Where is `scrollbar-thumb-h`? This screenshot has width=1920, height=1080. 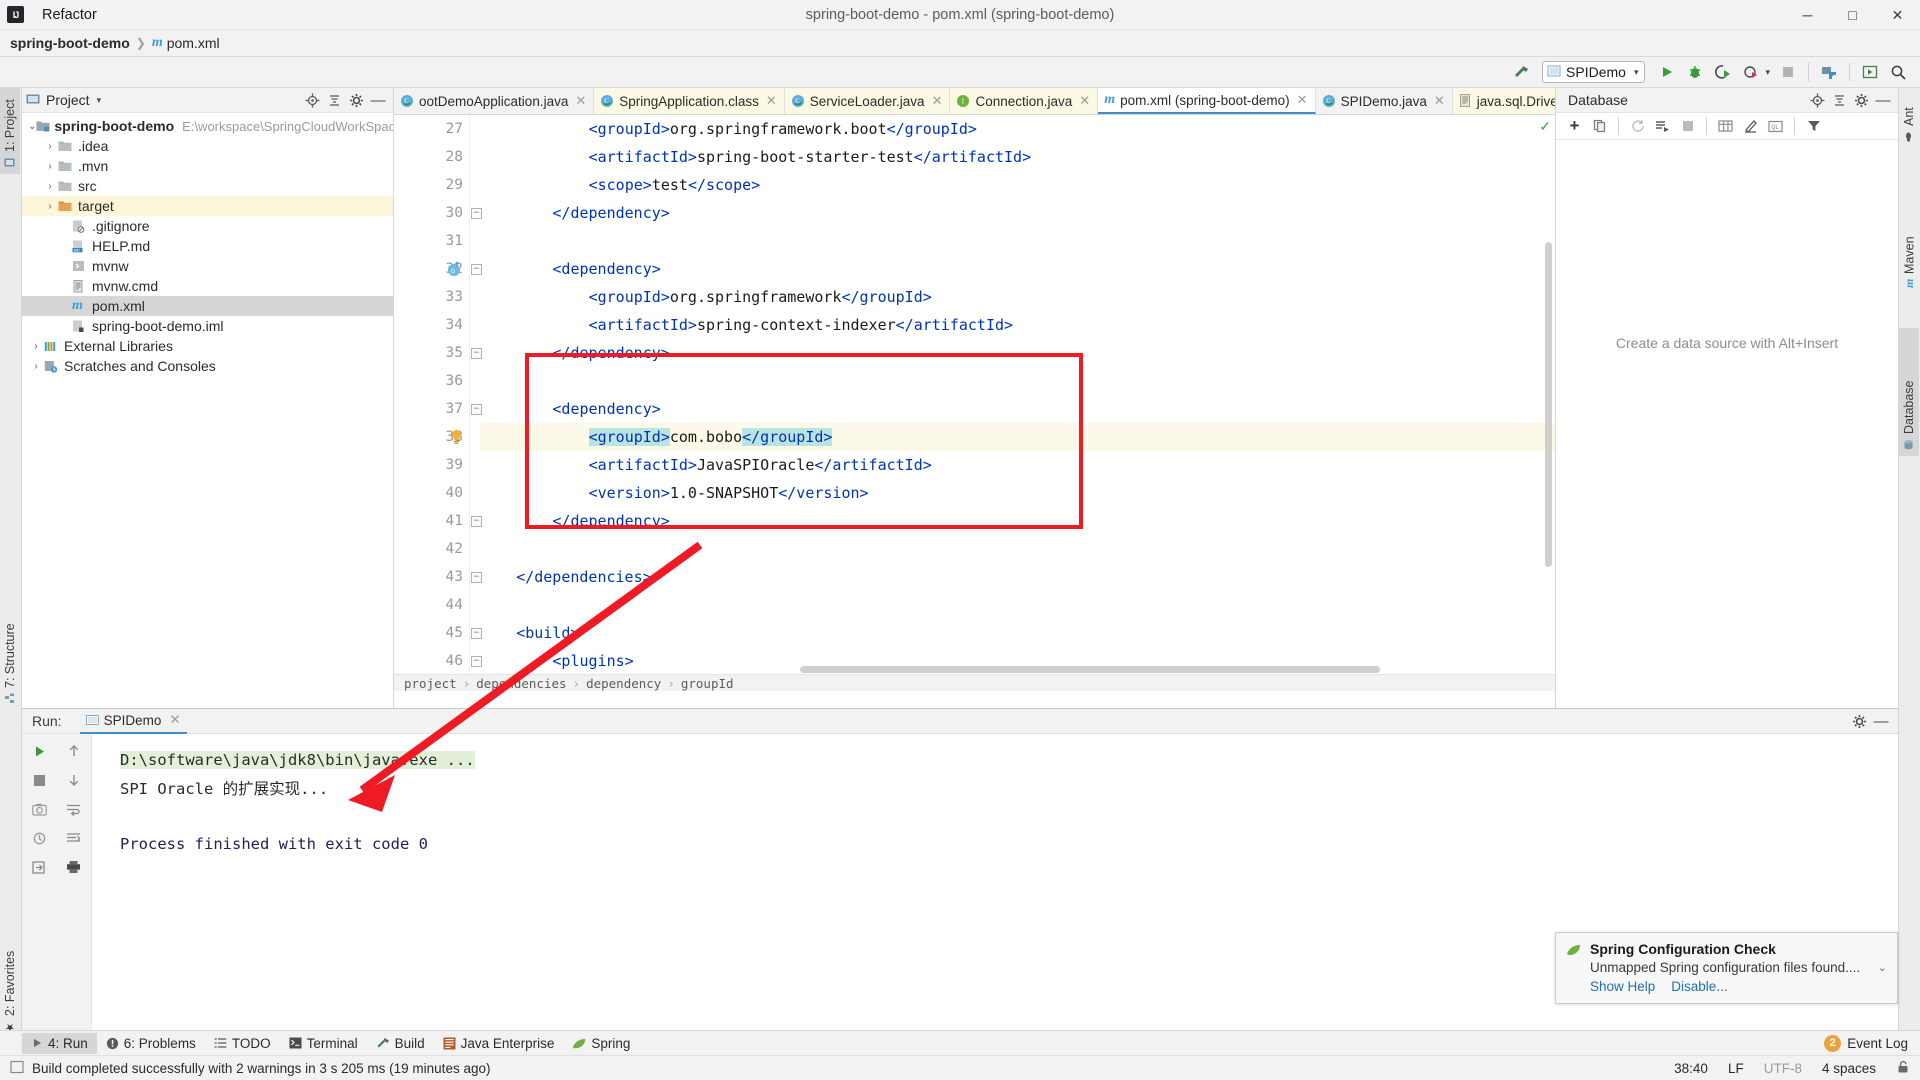
scrollbar-thumb-h is located at coordinates (1090, 669).